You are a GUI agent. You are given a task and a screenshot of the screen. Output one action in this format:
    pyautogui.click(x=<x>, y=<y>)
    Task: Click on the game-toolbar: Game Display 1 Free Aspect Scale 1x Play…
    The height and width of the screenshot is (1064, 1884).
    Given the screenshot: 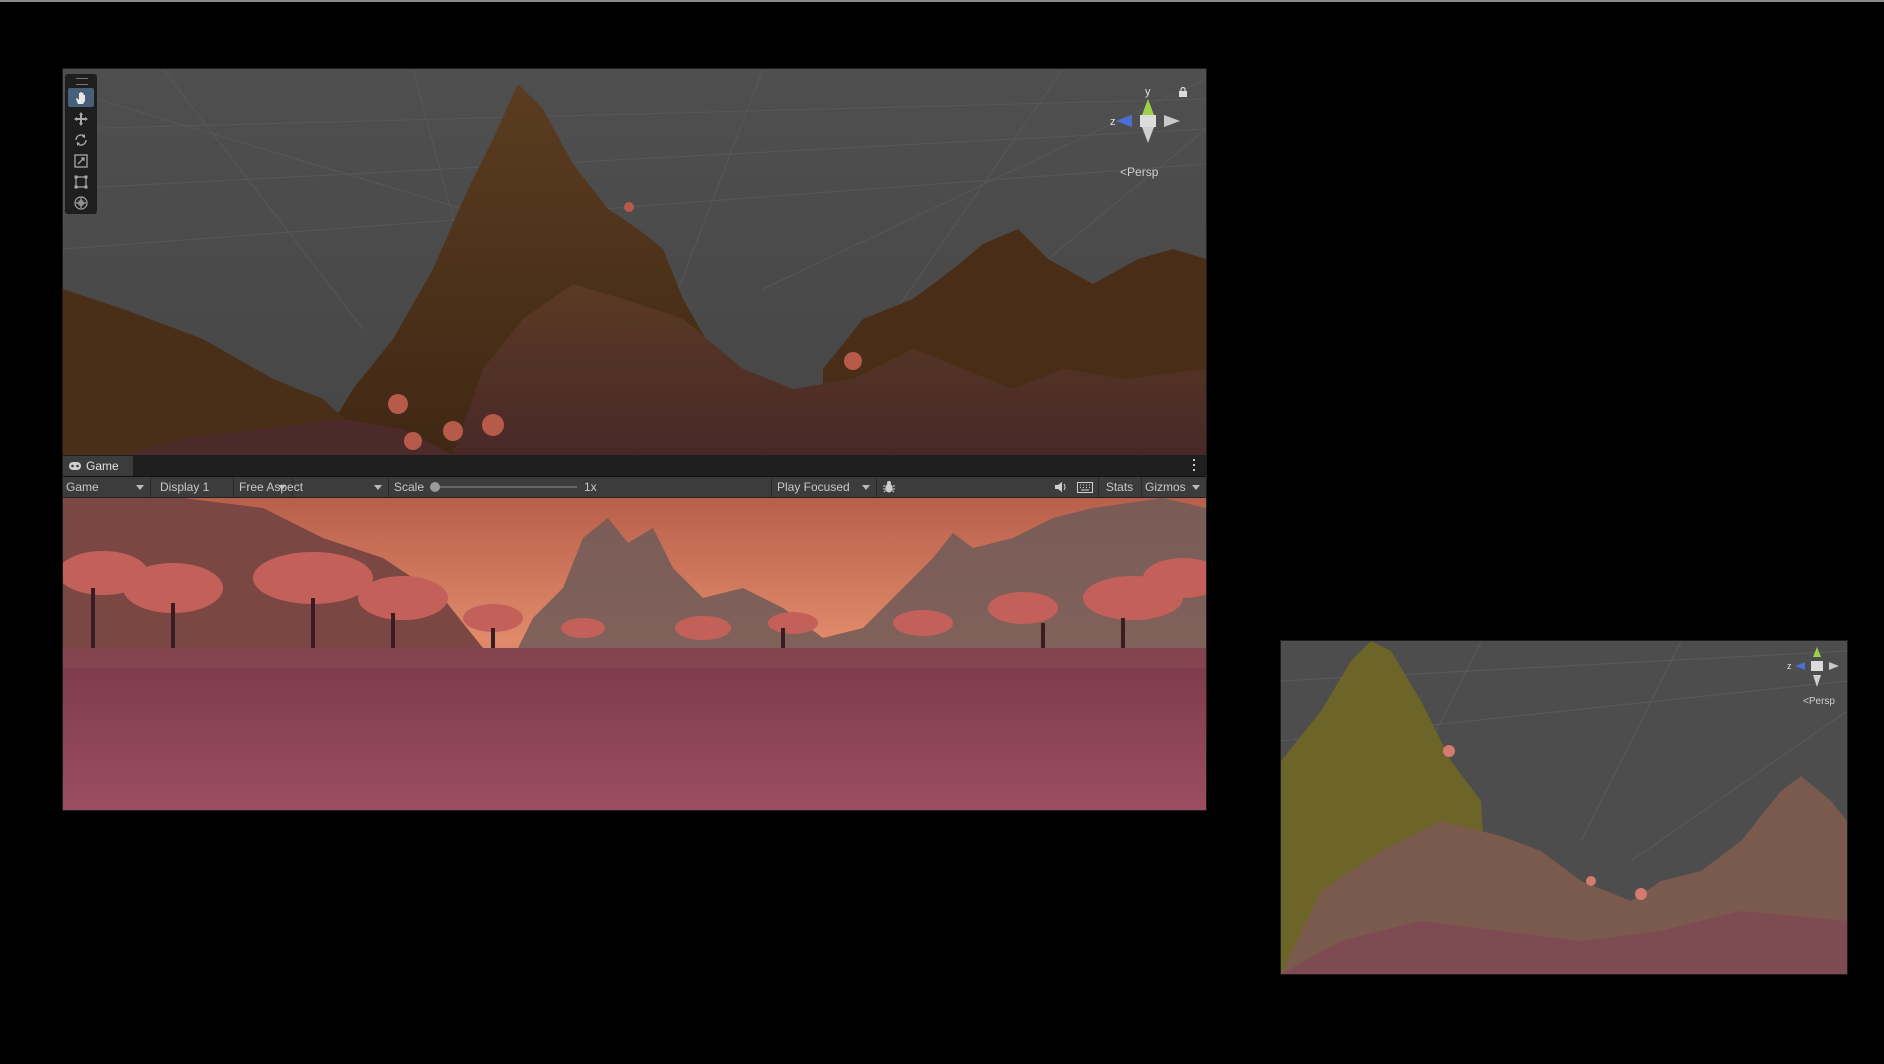 What is the action you would take?
    pyautogui.click(x=634, y=487)
    